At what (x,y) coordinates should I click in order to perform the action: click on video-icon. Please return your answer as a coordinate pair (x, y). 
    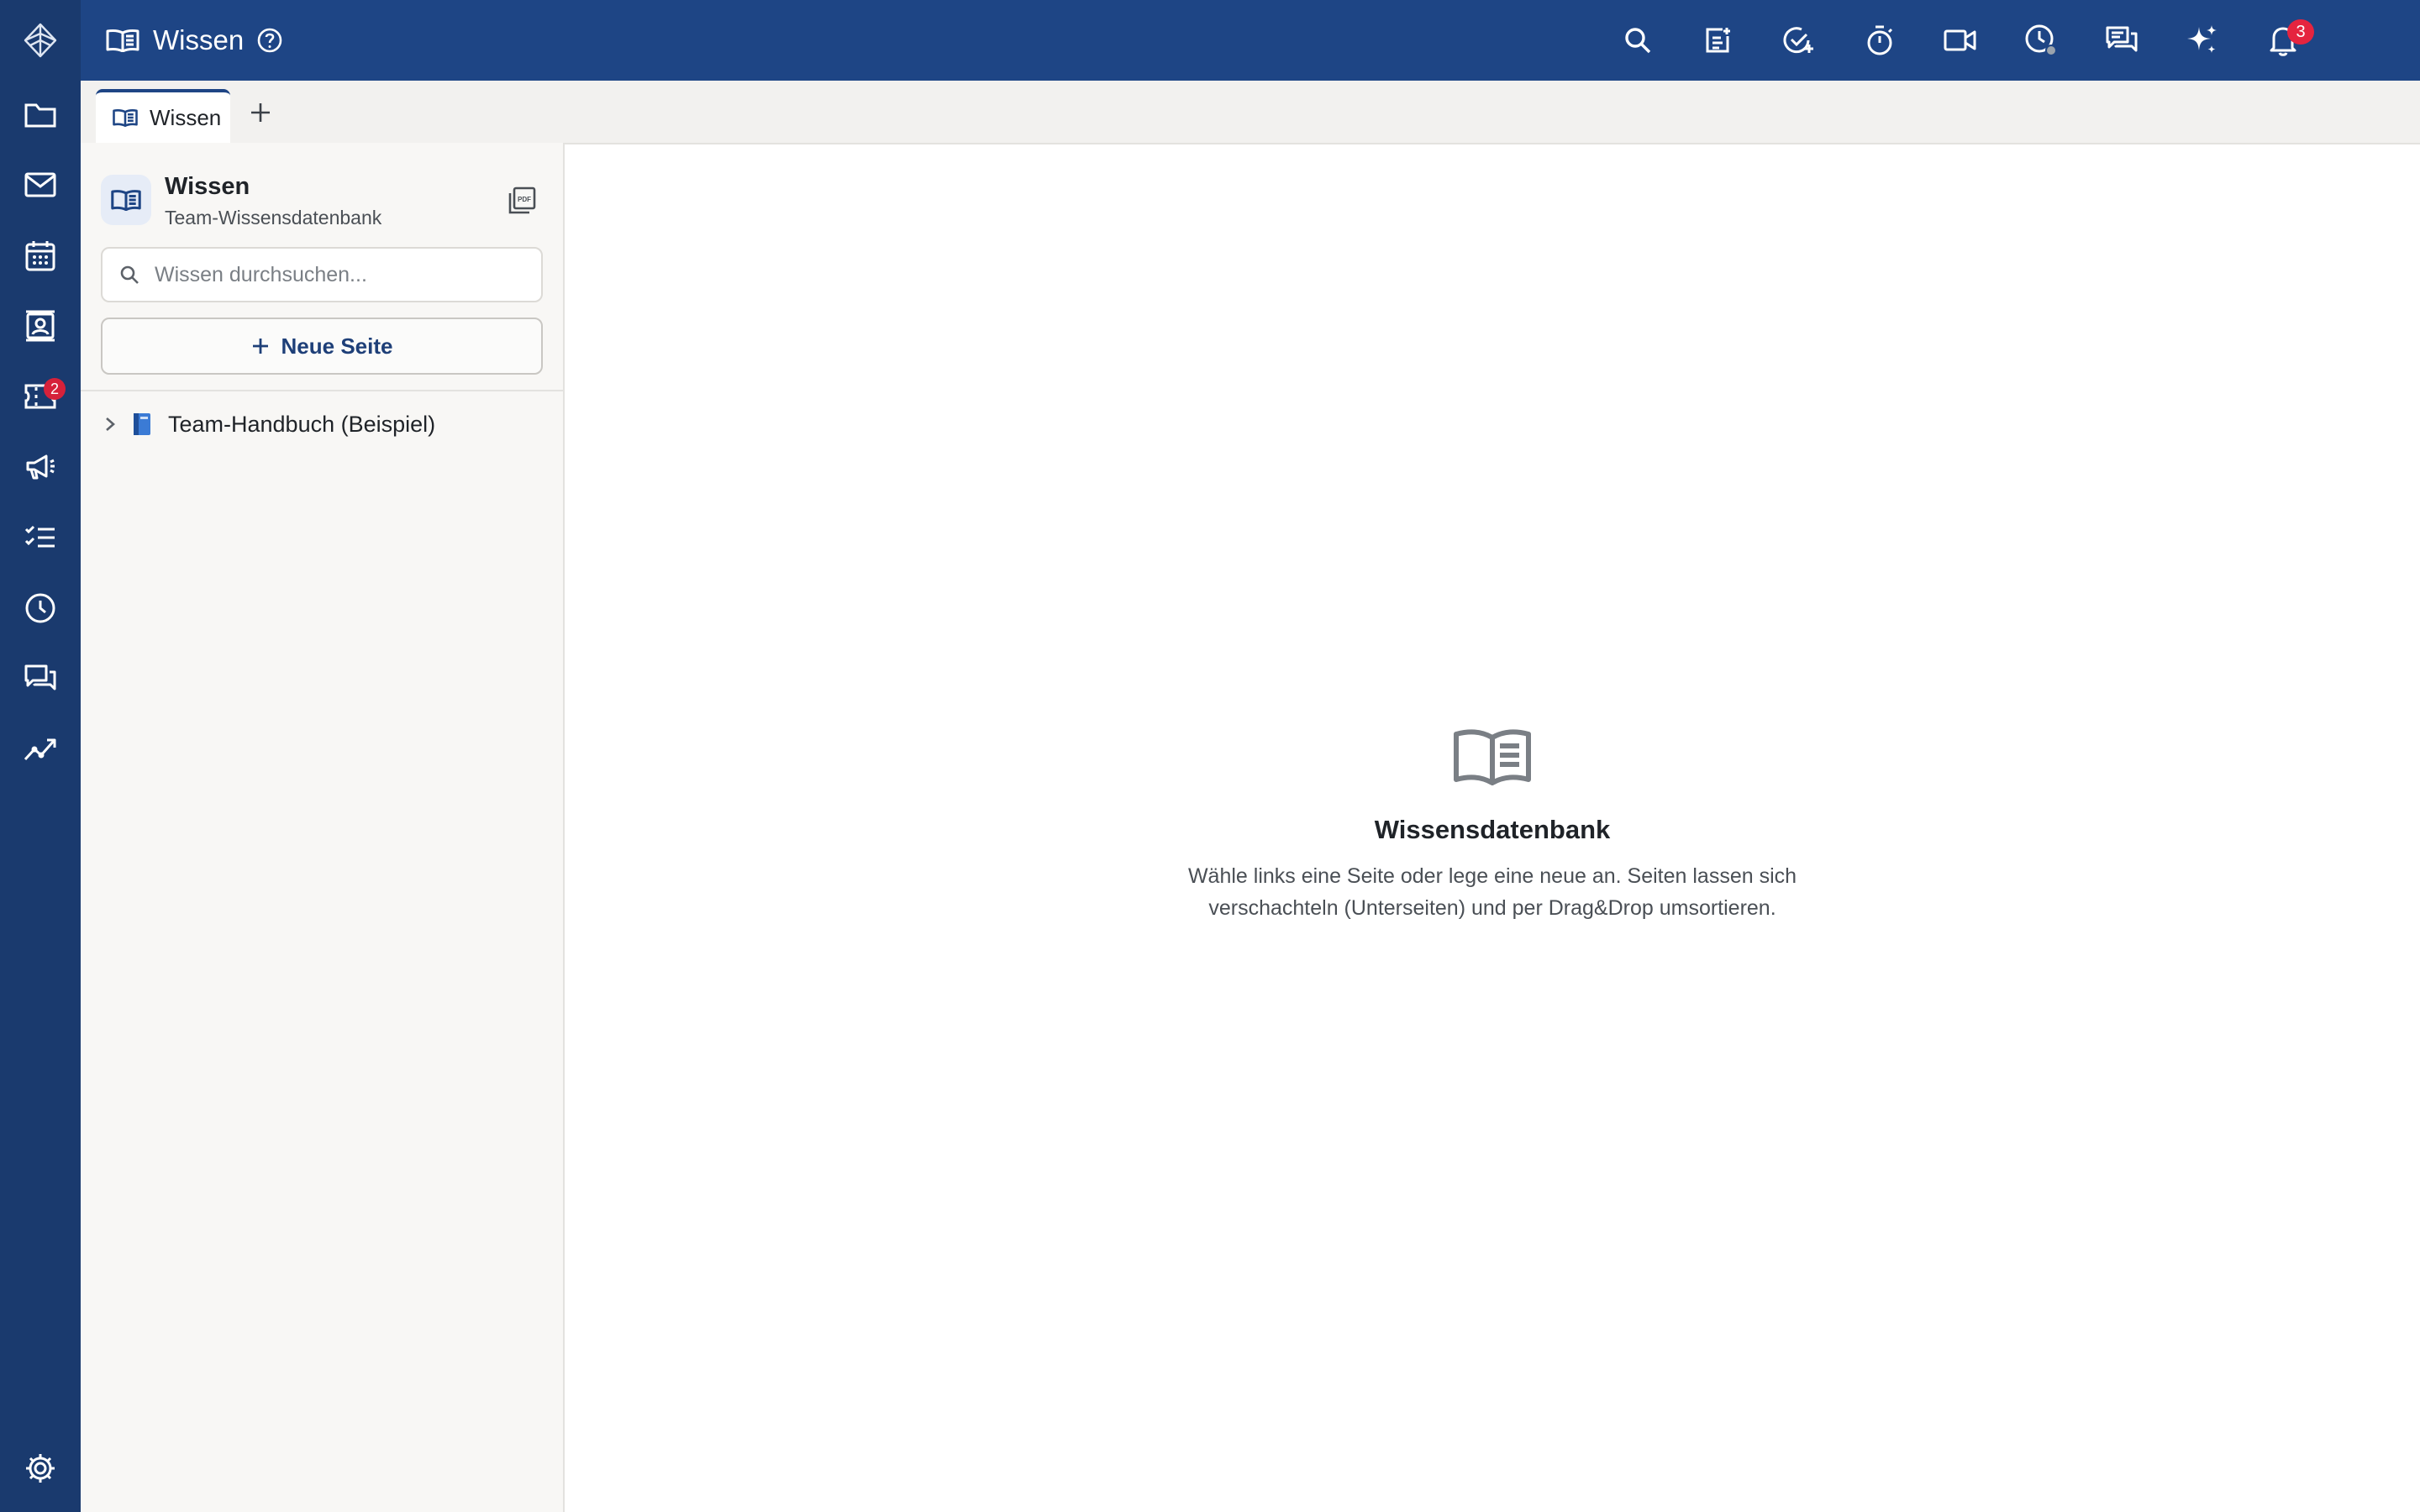
    Looking at the image, I should click on (1961, 40).